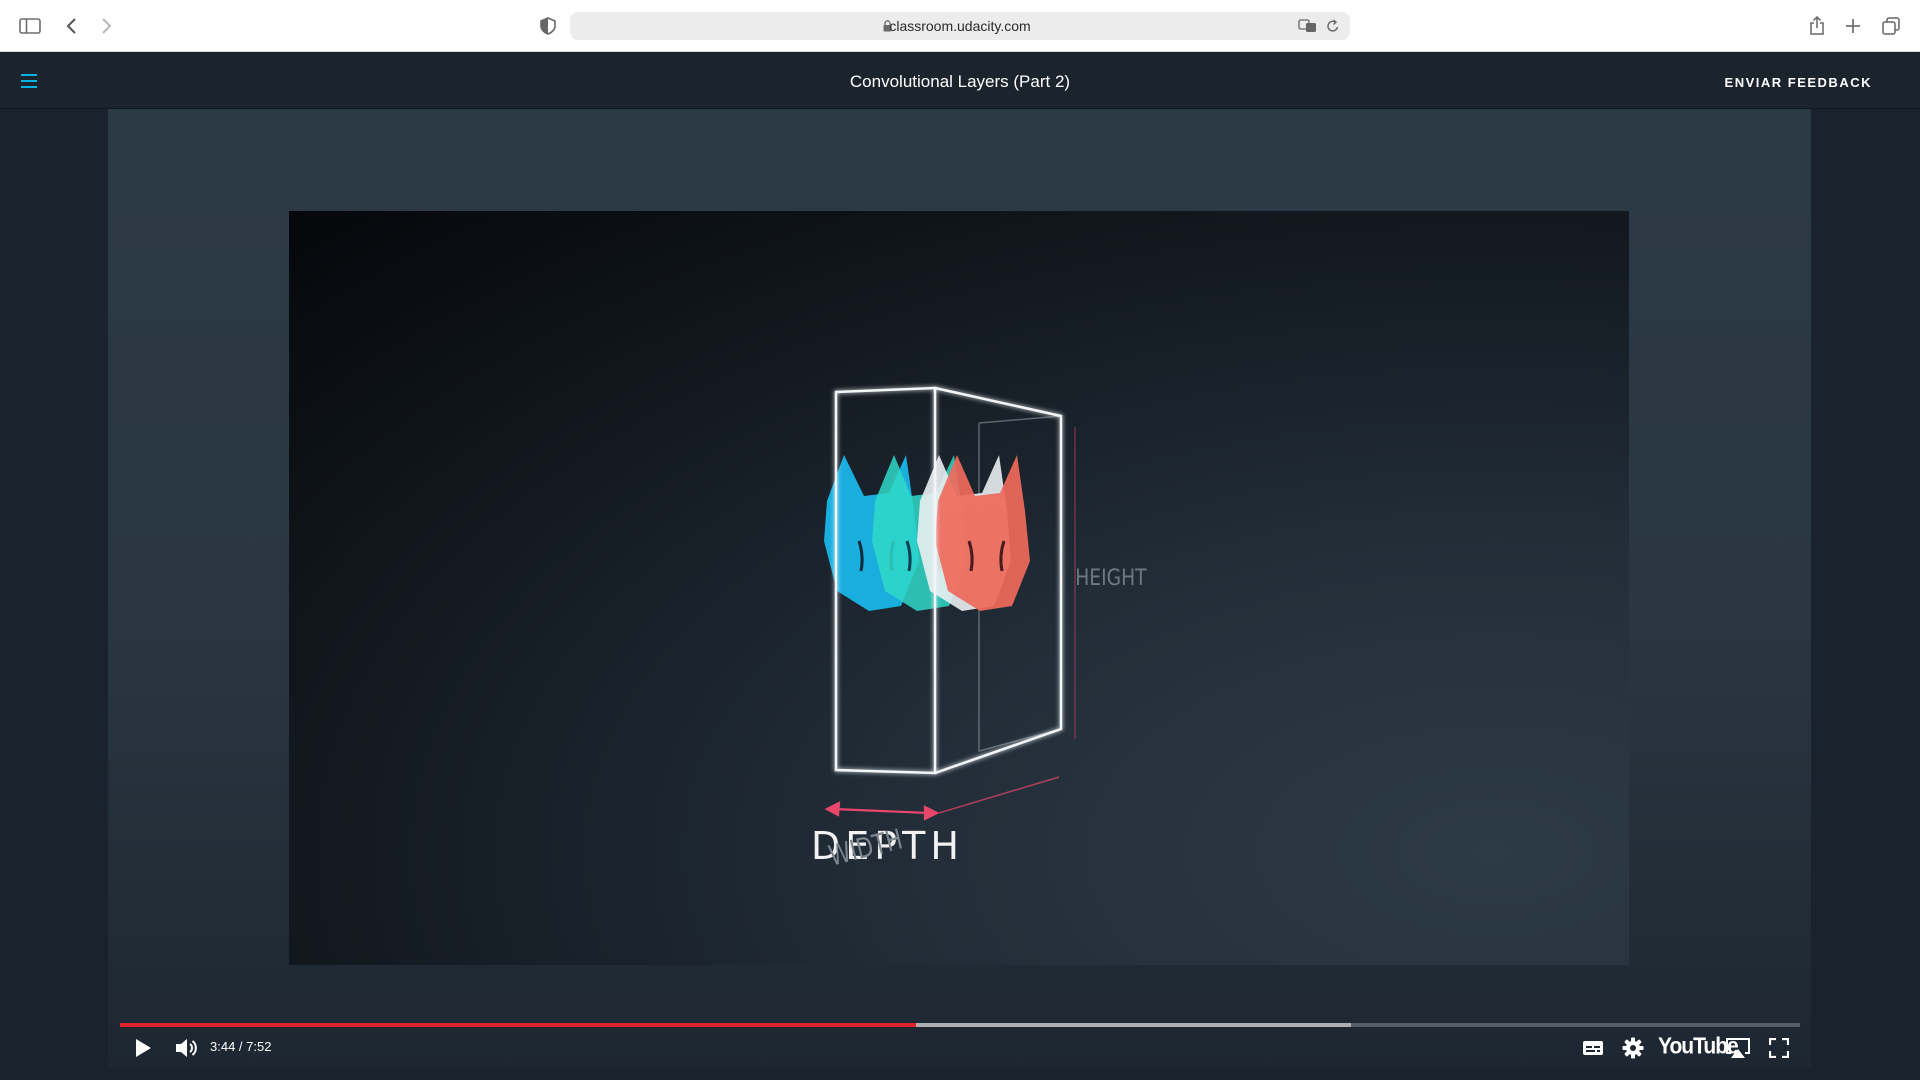 Image resolution: width=1920 pixels, height=1080 pixels. I want to click on subtitles-icon, so click(1593, 1048).